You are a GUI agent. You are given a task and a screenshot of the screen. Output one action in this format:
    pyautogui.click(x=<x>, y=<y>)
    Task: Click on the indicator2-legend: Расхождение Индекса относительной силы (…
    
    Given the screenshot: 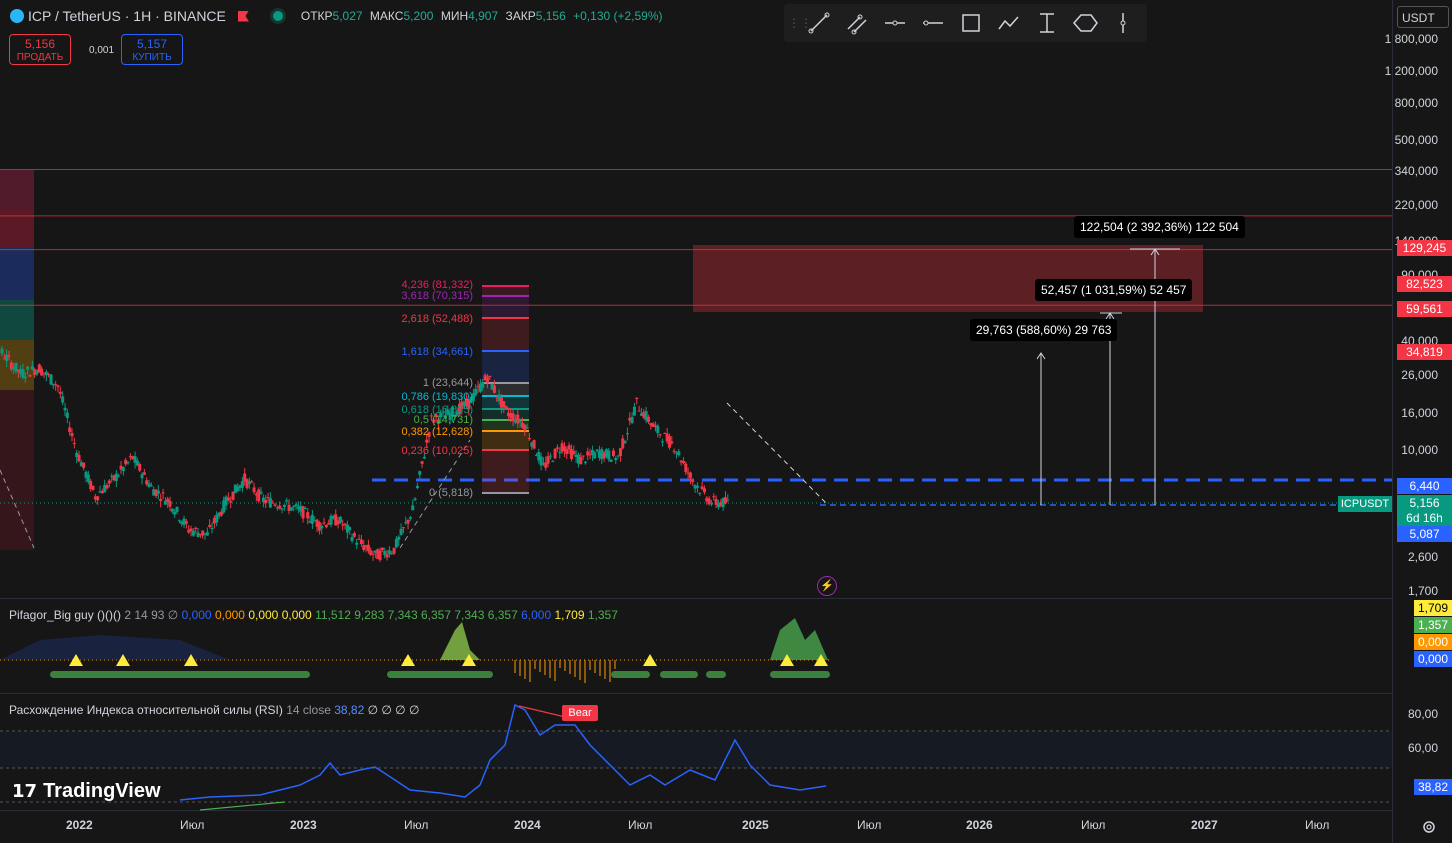 What is the action you would take?
    pyautogui.click(x=214, y=710)
    